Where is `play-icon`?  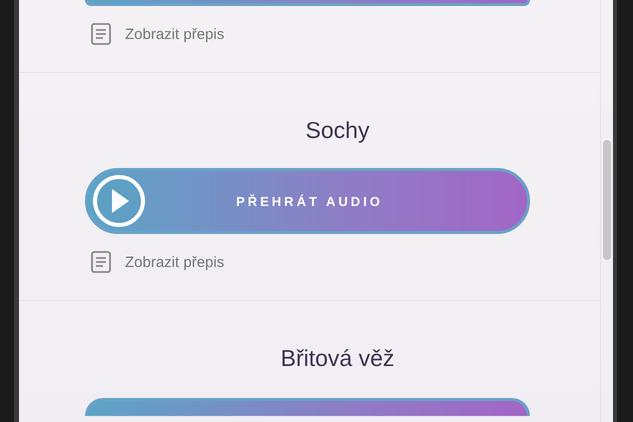 play-icon is located at coordinates (119, 201).